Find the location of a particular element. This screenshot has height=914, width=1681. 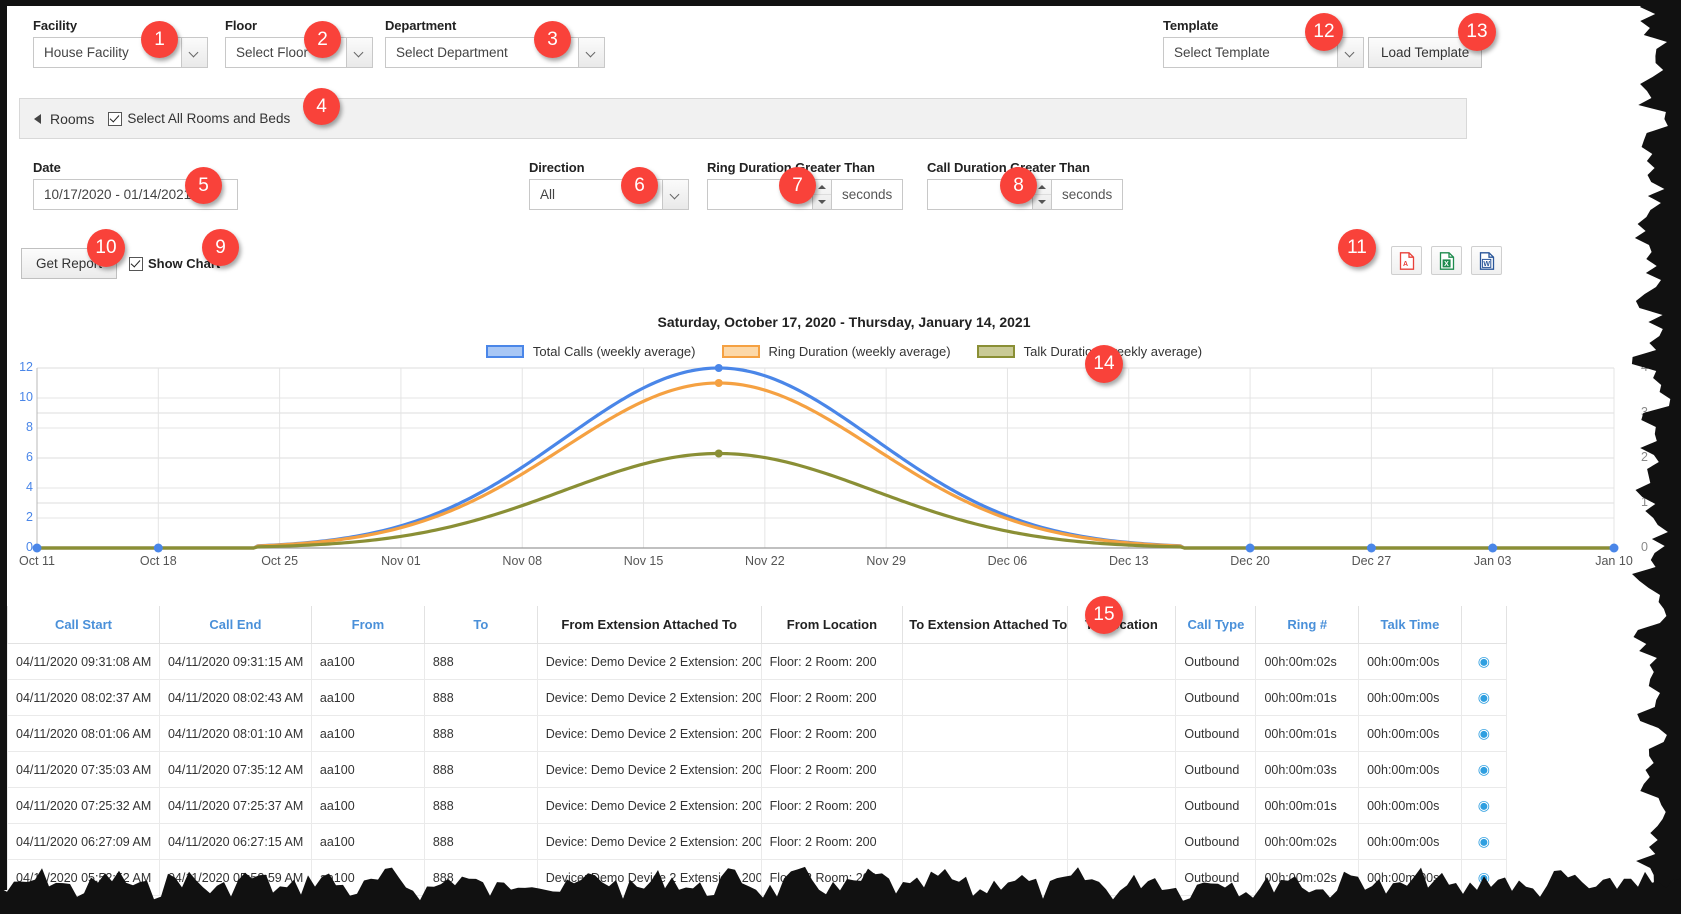

table-column-header: From is located at coordinates (367, 625).